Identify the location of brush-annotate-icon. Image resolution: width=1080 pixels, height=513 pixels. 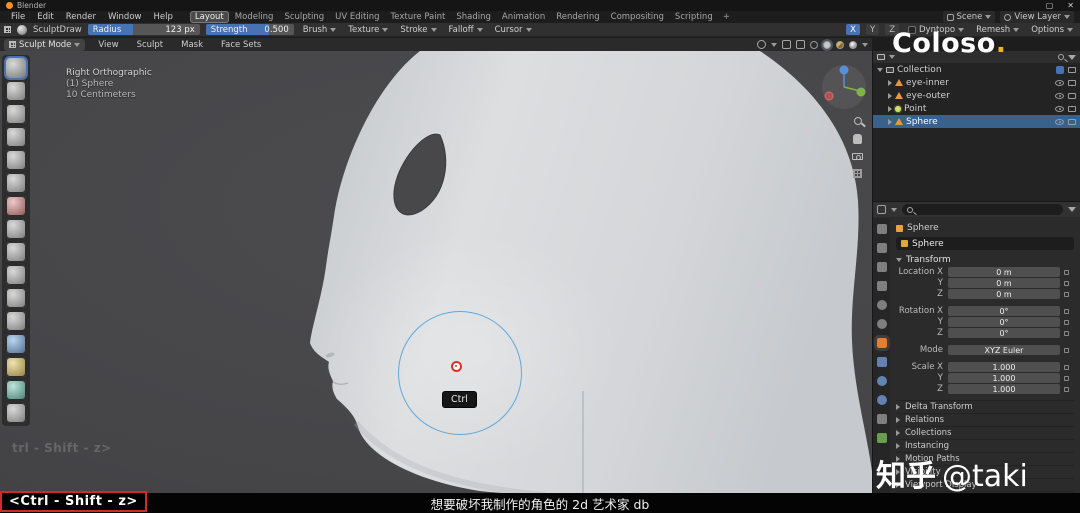
(16, 413).